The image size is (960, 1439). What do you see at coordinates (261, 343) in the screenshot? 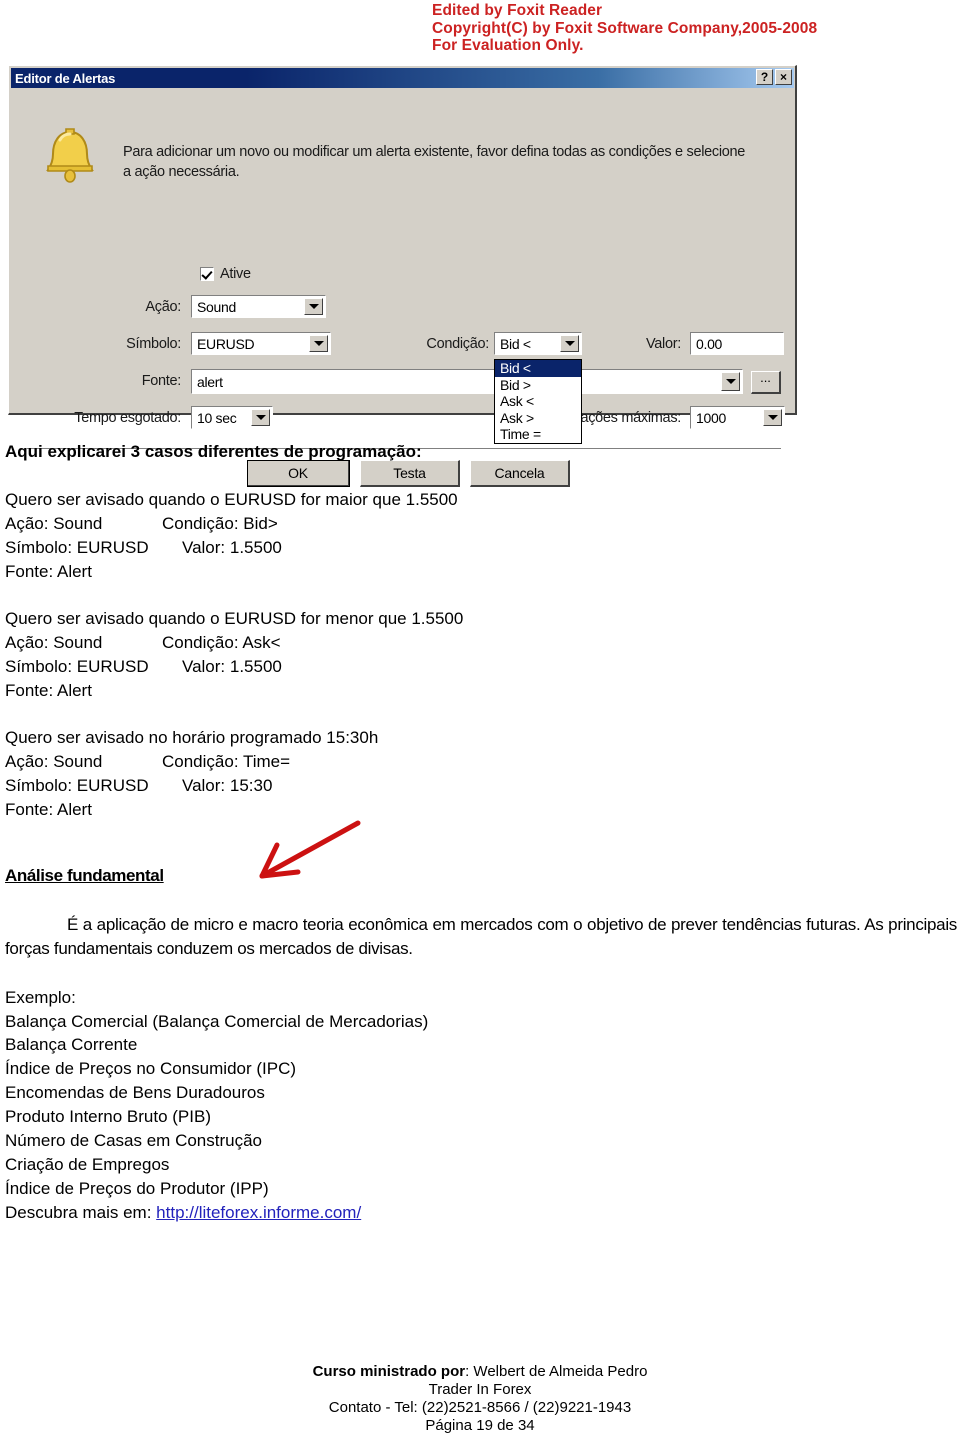
I see `simbolo-select: EURUSD` at bounding box center [261, 343].